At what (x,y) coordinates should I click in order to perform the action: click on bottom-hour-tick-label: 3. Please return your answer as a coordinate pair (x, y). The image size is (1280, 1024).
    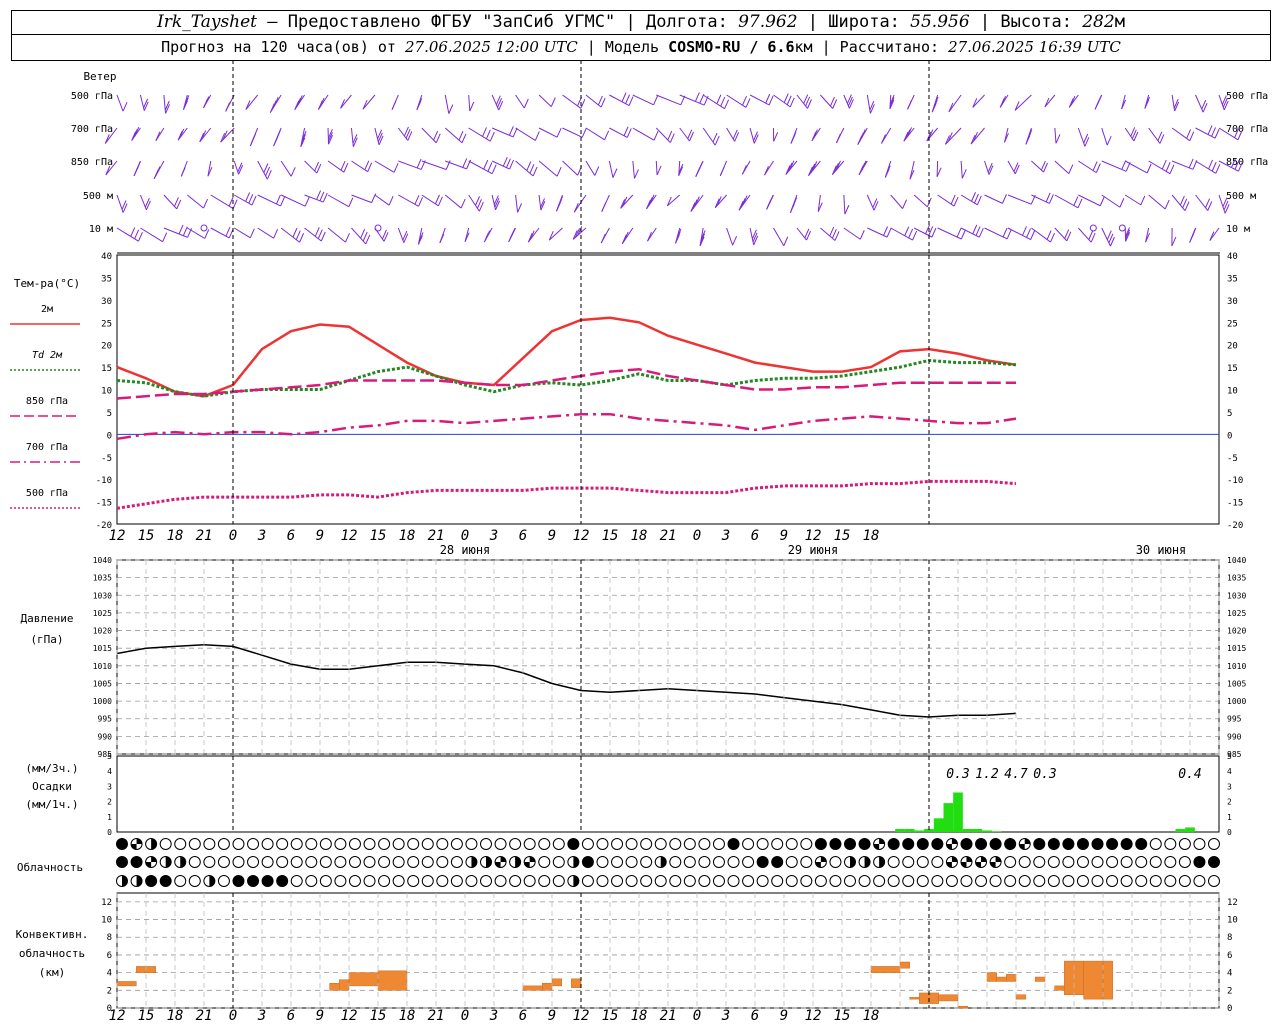
    Looking at the image, I should click on (493, 1016).